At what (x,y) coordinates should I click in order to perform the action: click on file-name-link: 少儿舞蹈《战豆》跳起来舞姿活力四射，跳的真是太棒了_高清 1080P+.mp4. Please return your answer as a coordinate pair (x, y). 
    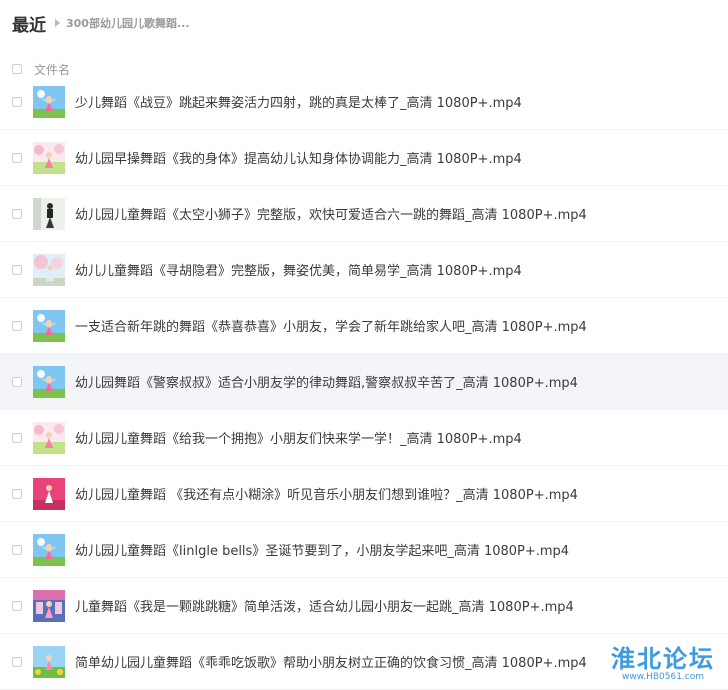
    Looking at the image, I should click on (298, 101).